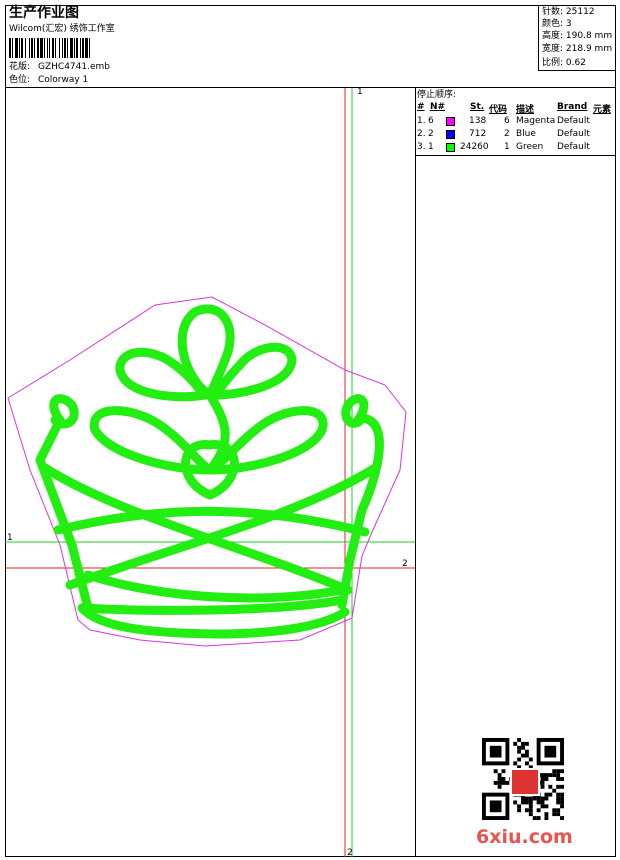  Describe the element at coordinates (215, 605) in the screenshot. I see `base-band-middle` at that location.